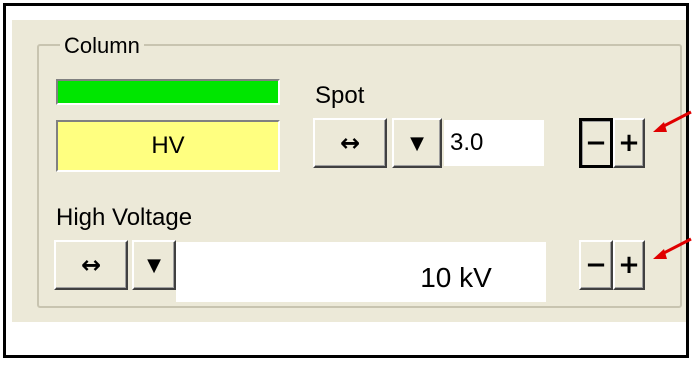 The width and height of the screenshot is (692, 365). I want to click on spot-minus-button: −, so click(596, 143).